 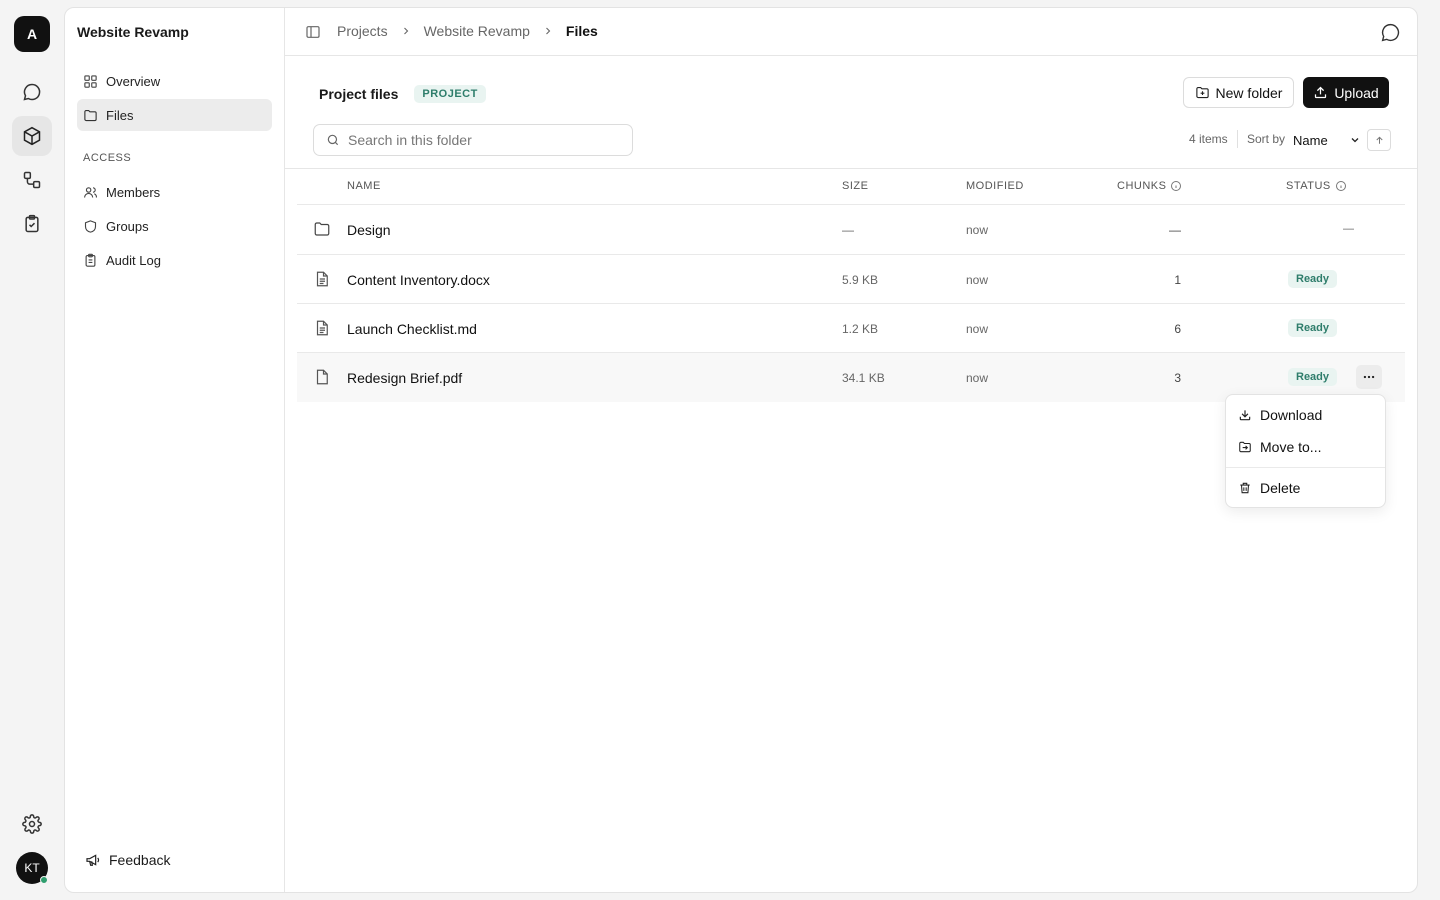 I want to click on app-rail: A KT, so click(x=32, y=450).